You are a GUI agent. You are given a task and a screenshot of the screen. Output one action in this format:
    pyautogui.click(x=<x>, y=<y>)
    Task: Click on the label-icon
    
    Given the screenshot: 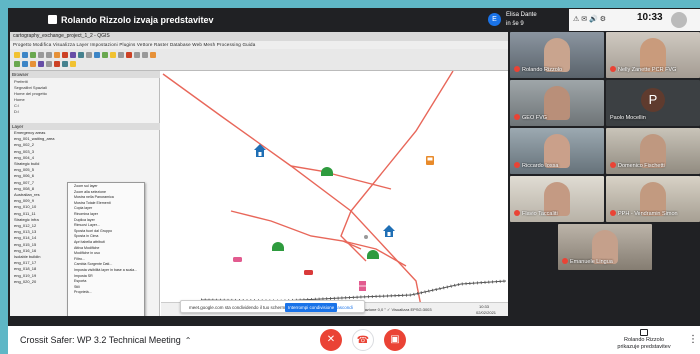 What is the action you would take?
    pyautogui.click(x=153, y=55)
    